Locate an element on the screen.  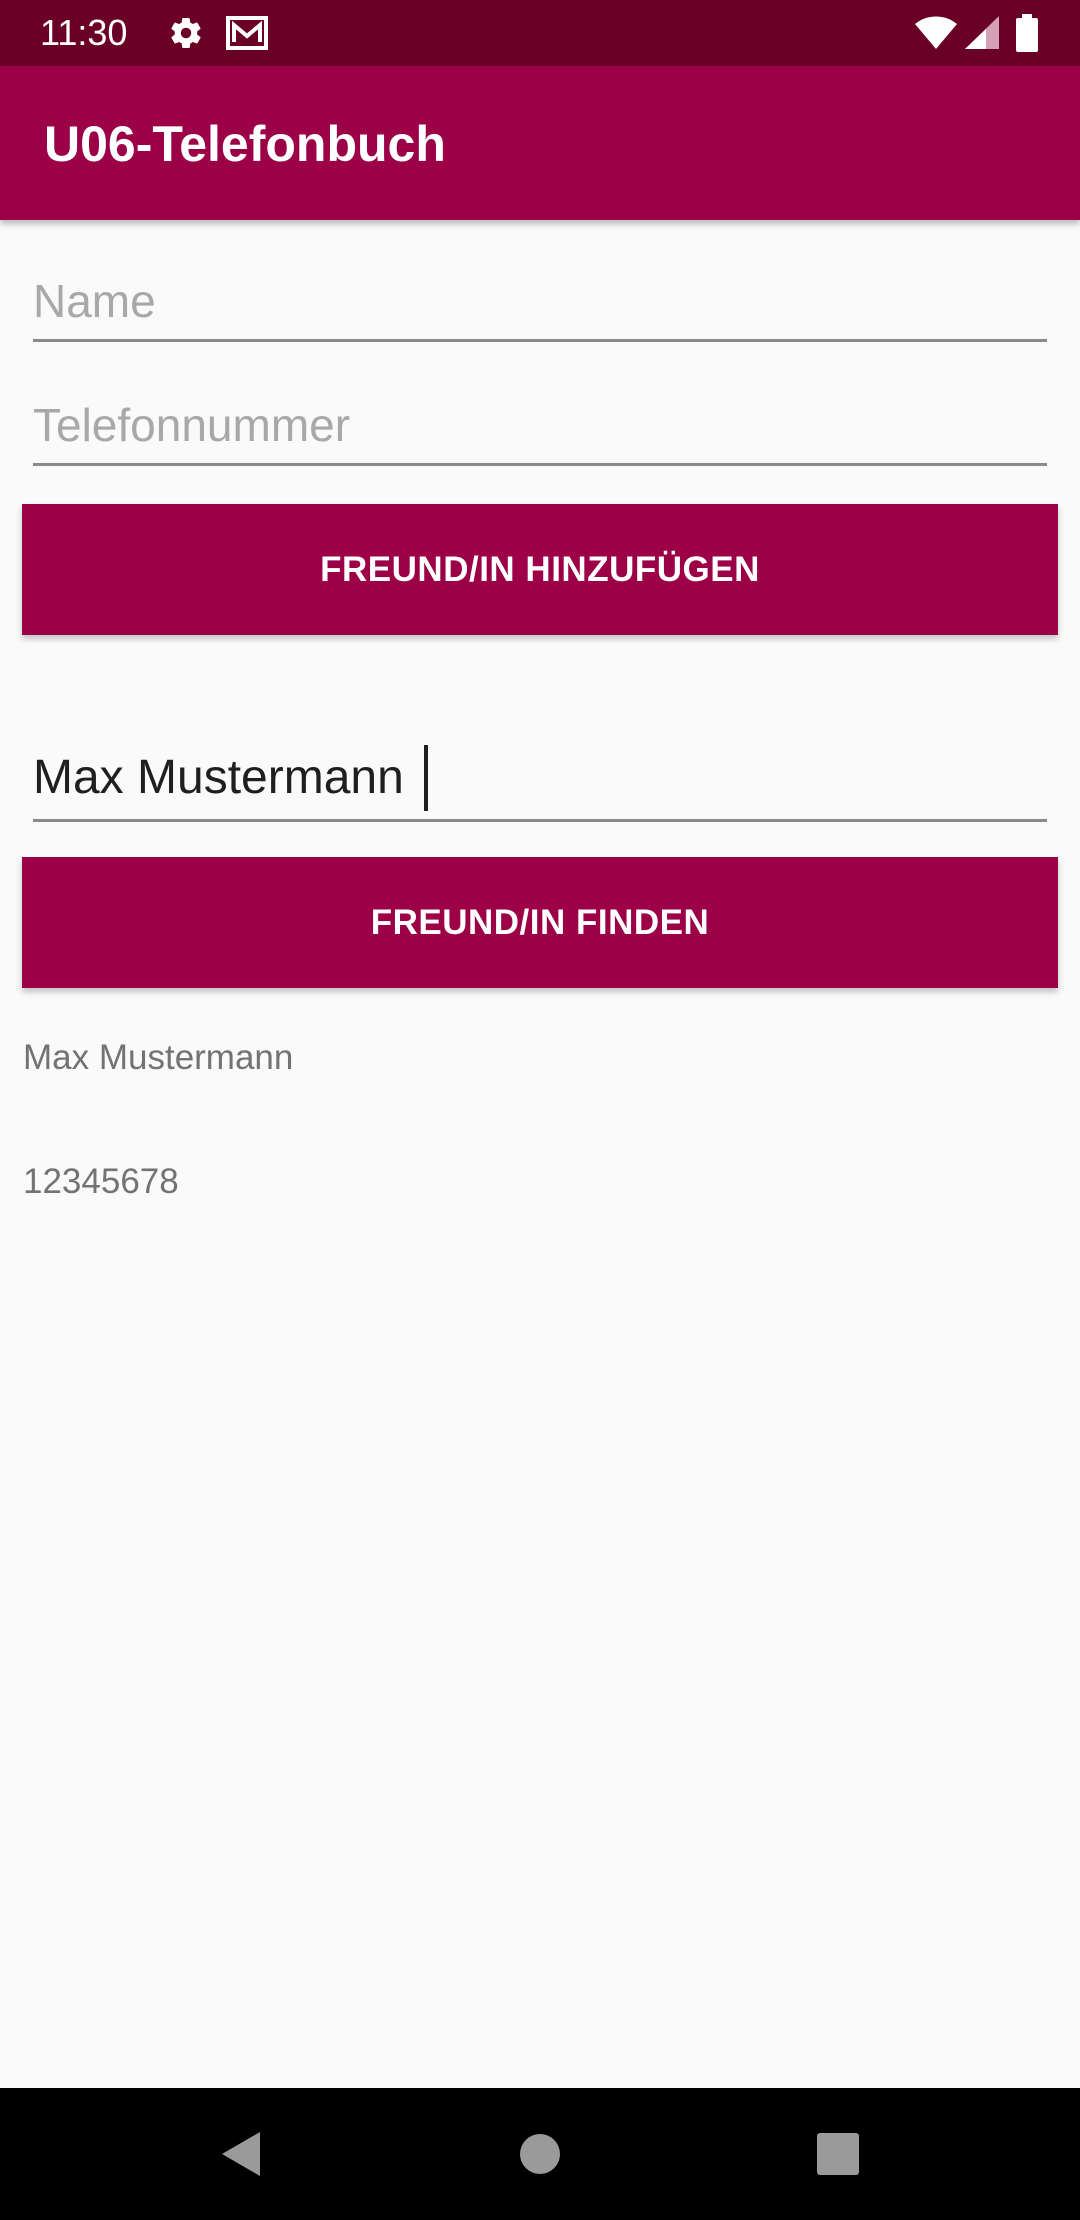
find-friend-button: FREUND/IN FINDEN is located at coordinates (540, 922).